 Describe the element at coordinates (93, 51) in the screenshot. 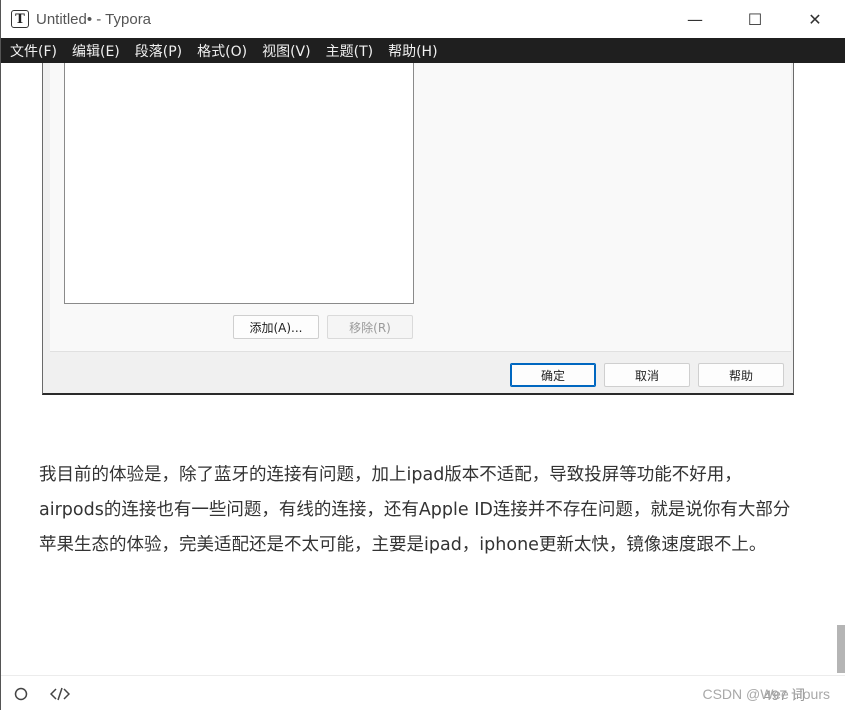

I see `menu-edit: 编辑(E)` at that location.